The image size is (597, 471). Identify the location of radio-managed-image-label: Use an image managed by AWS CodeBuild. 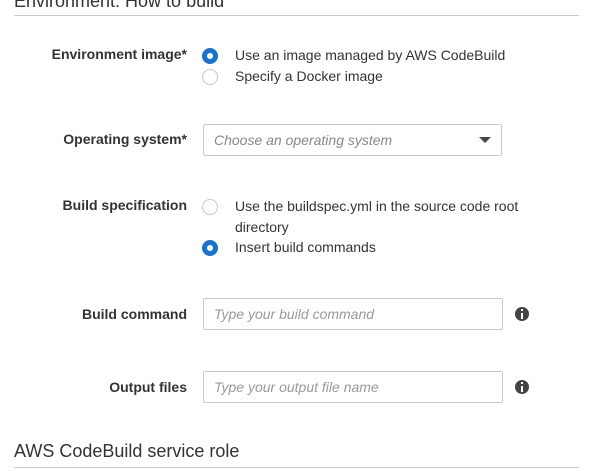
(370, 55).